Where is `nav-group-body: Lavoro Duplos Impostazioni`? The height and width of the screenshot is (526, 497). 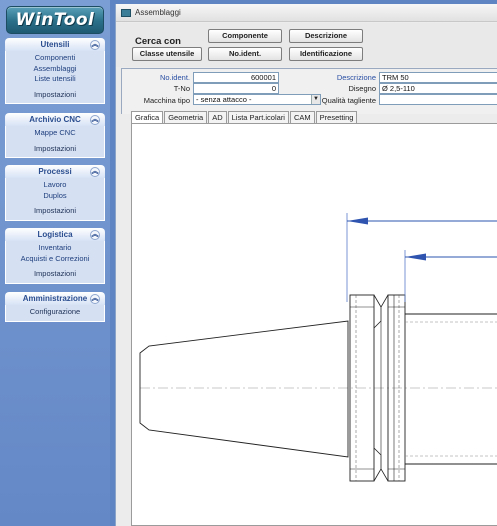 nav-group-body: Lavoro Duplos Impostazioni is located at coordinates (55, 199).